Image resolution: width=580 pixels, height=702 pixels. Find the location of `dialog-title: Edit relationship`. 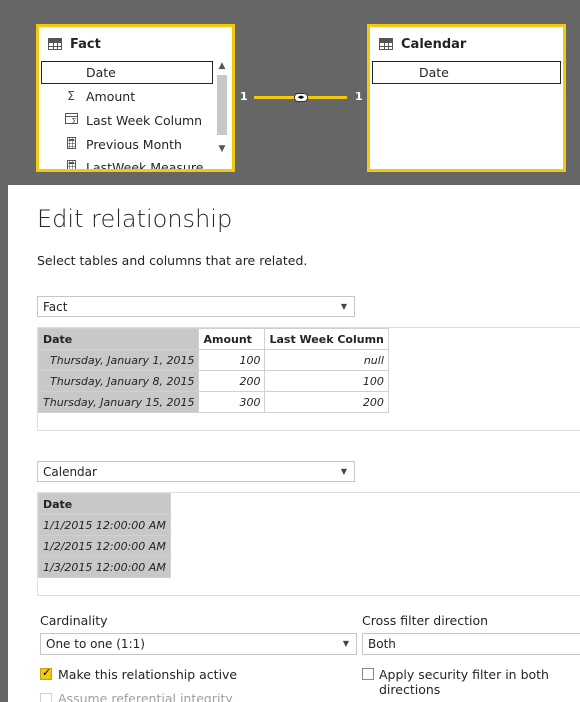

dialog-title: Edit relationship is located at coordinates (135, 219).